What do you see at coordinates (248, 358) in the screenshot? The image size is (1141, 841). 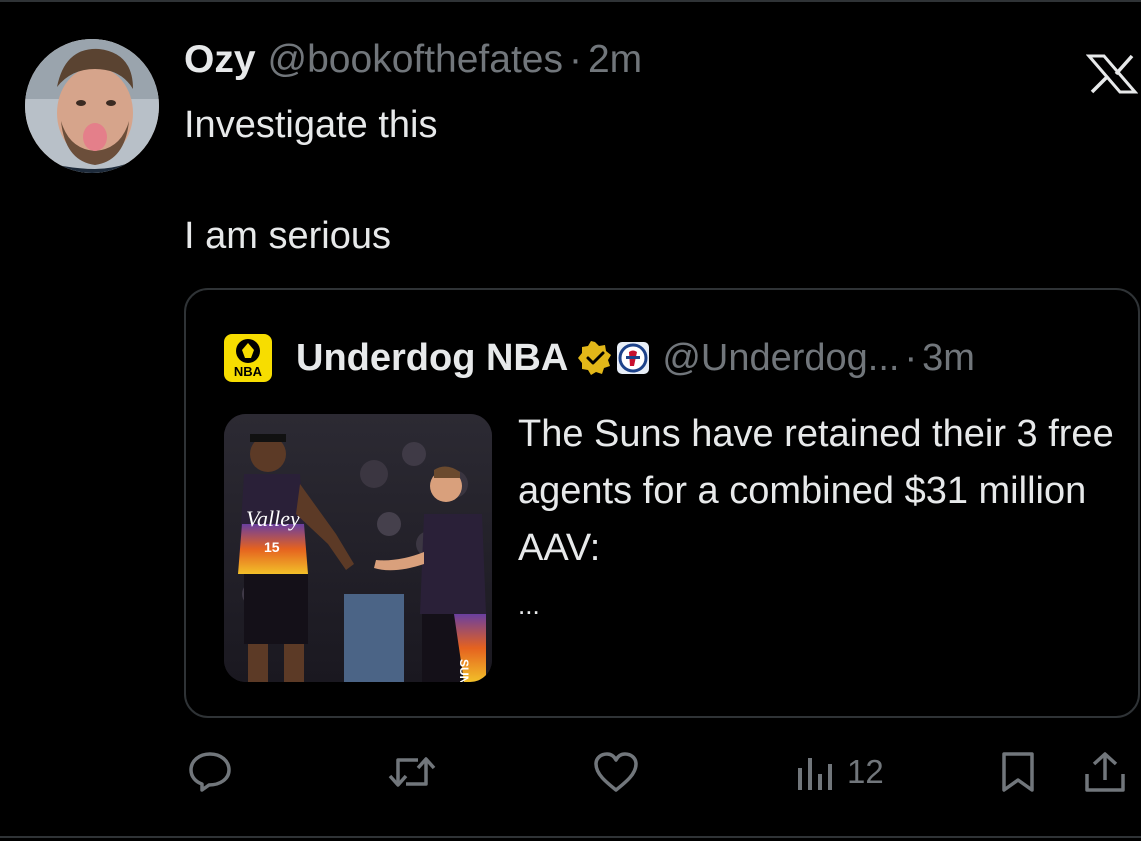 I see `underdog-logo-icon: NBA` at bounding box center [248, 358].